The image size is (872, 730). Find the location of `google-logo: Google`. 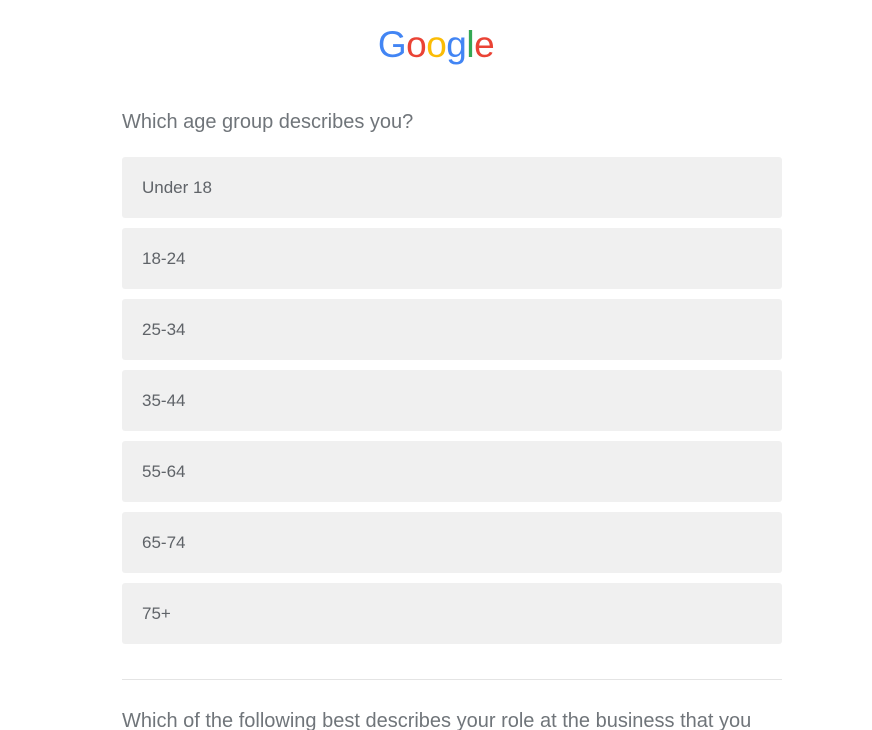

google-logo: Google is located at coordinates (436, 44).